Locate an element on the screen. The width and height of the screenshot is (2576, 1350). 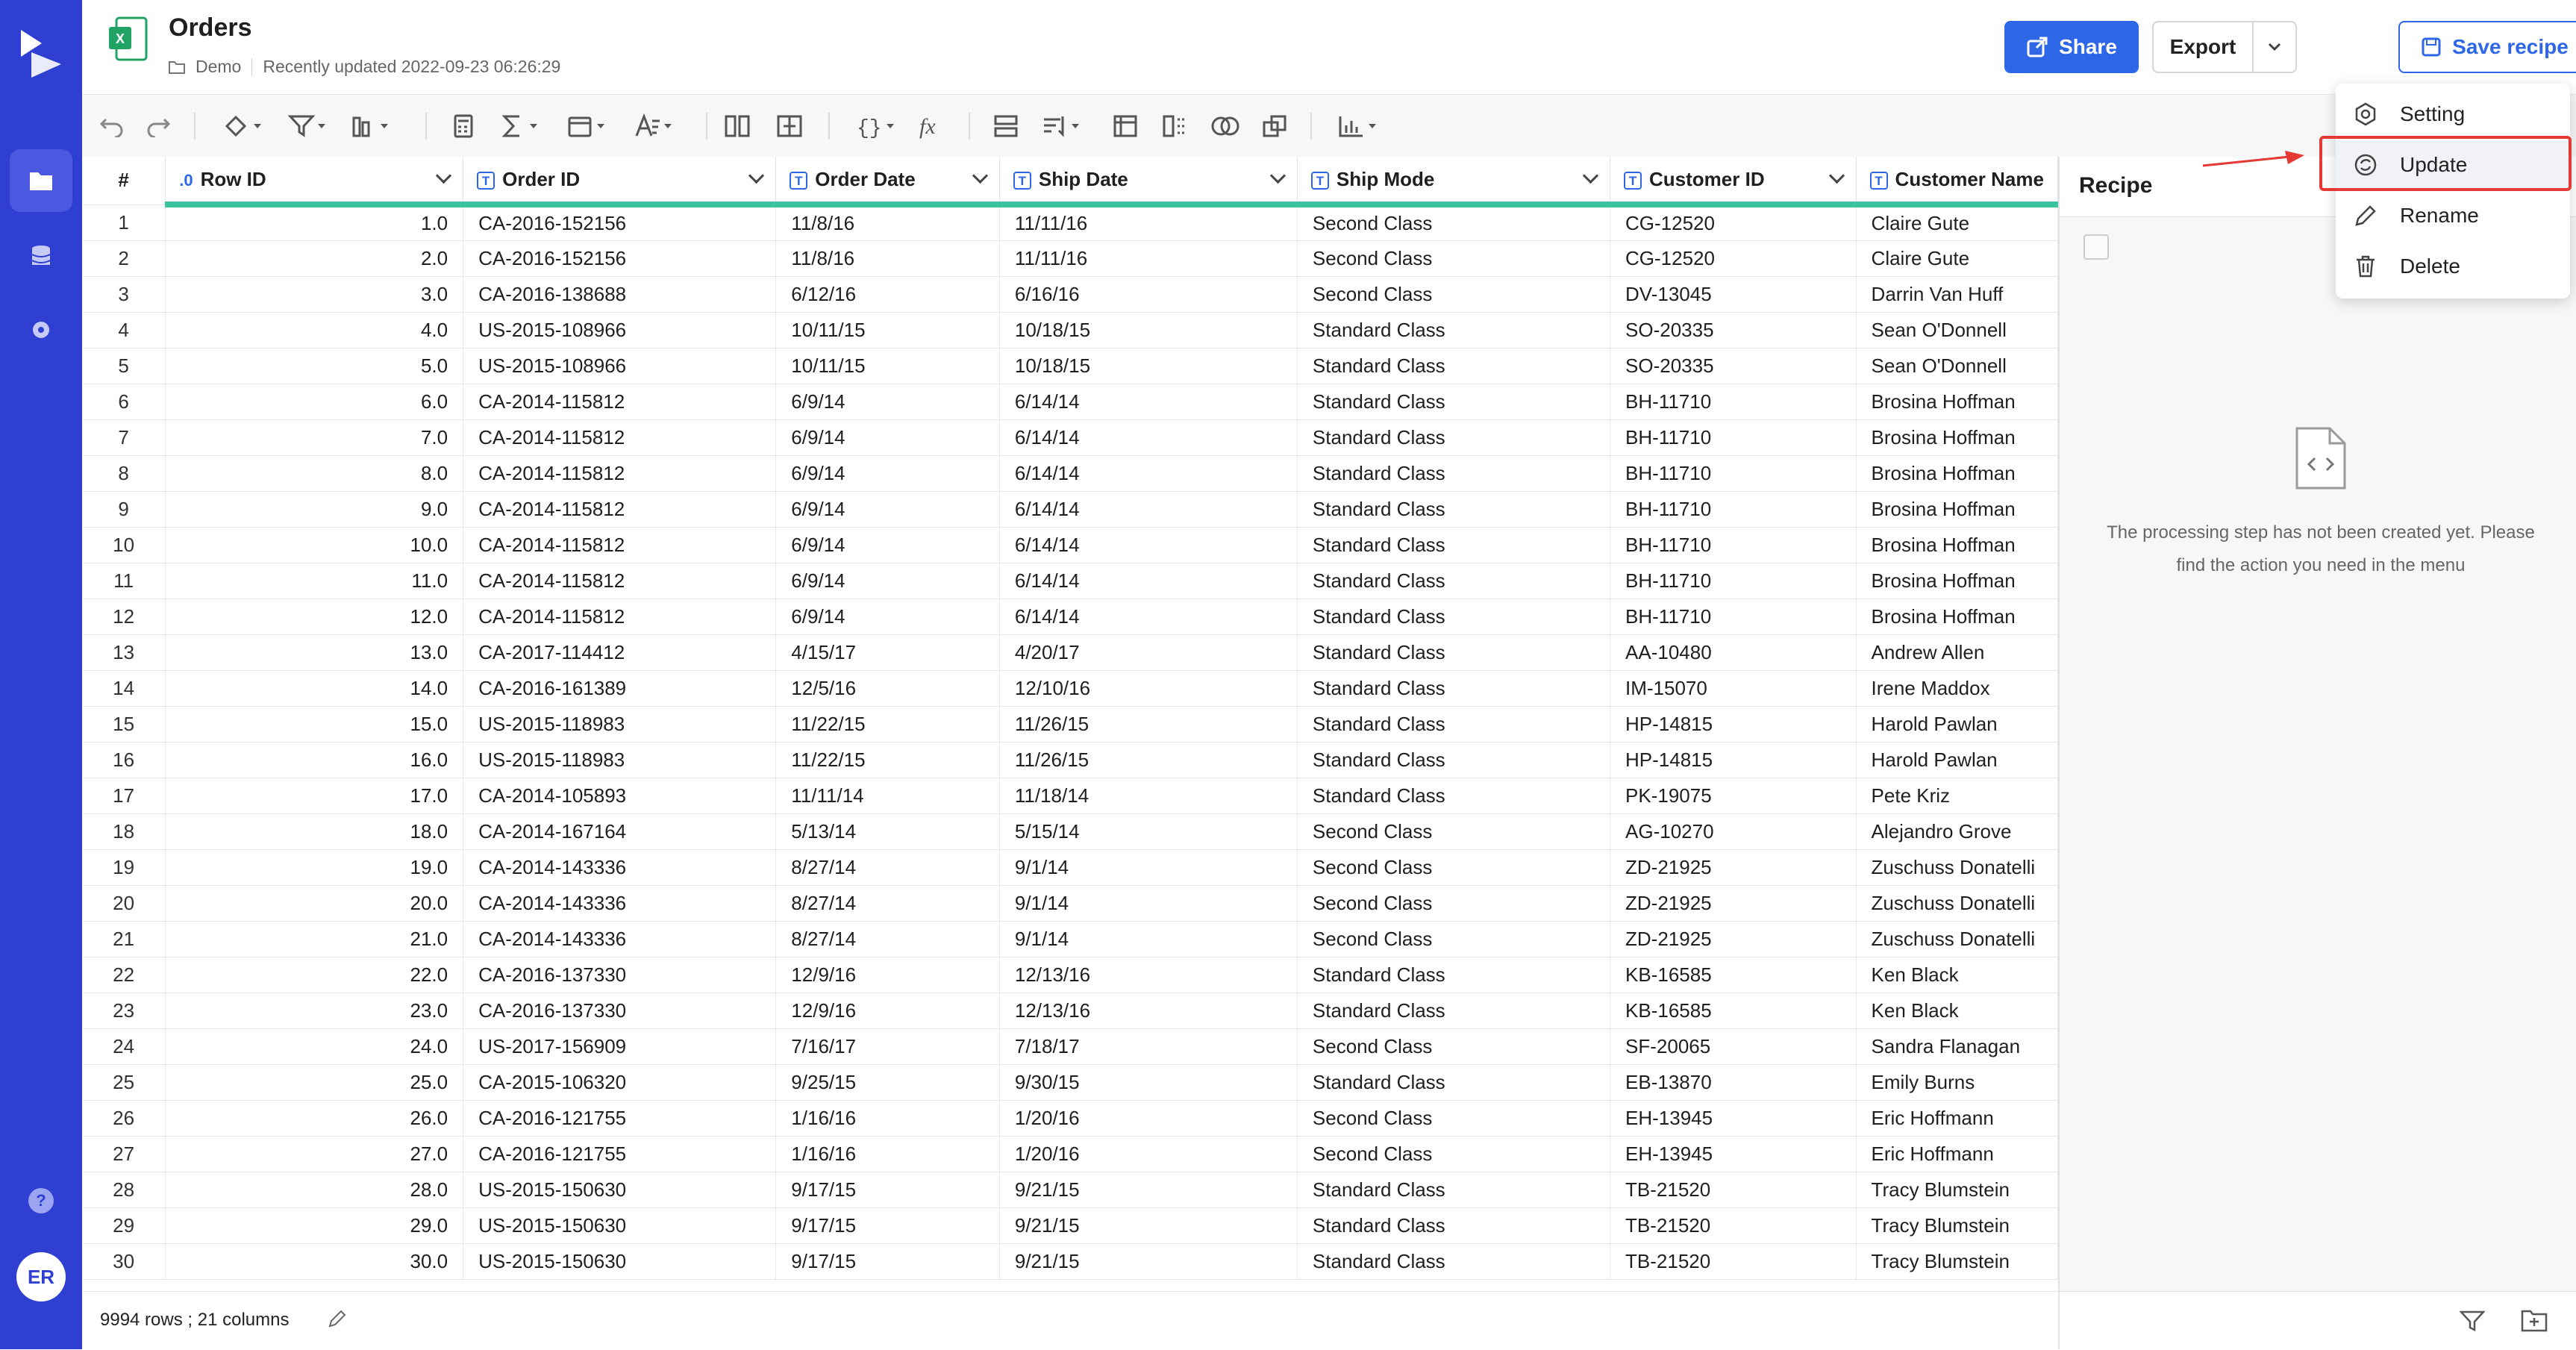
table-cell: 8.0 is located at coordinates (314, 474).